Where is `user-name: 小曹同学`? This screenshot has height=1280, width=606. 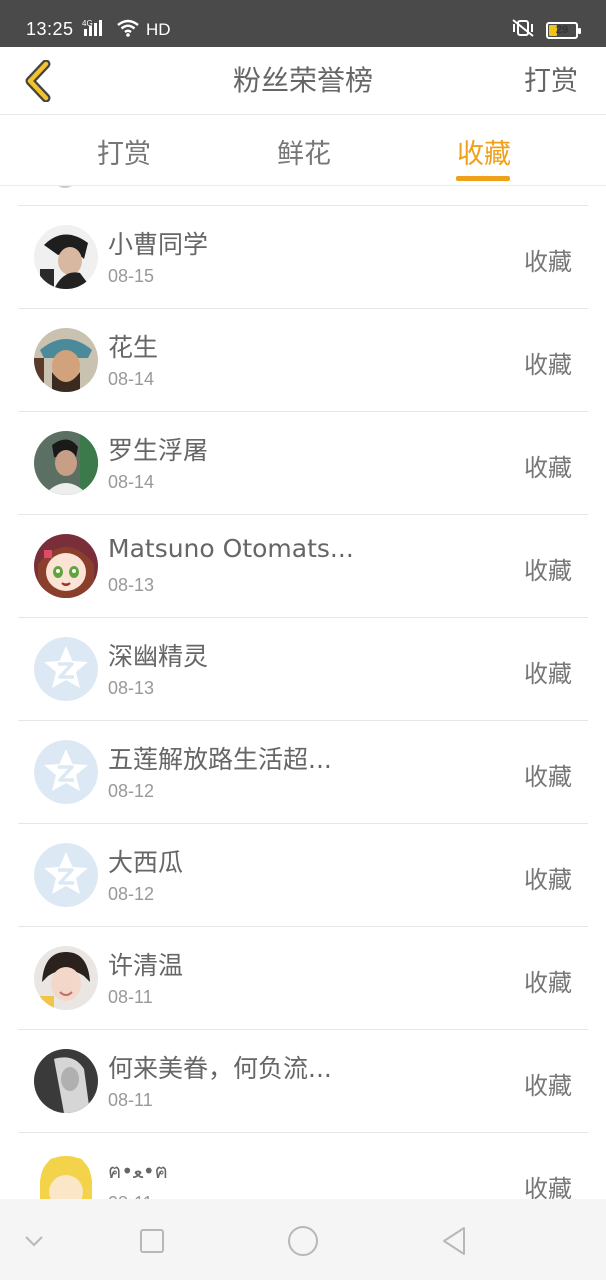
user-name: 小曹同学 is located at coordinates (158, 244).